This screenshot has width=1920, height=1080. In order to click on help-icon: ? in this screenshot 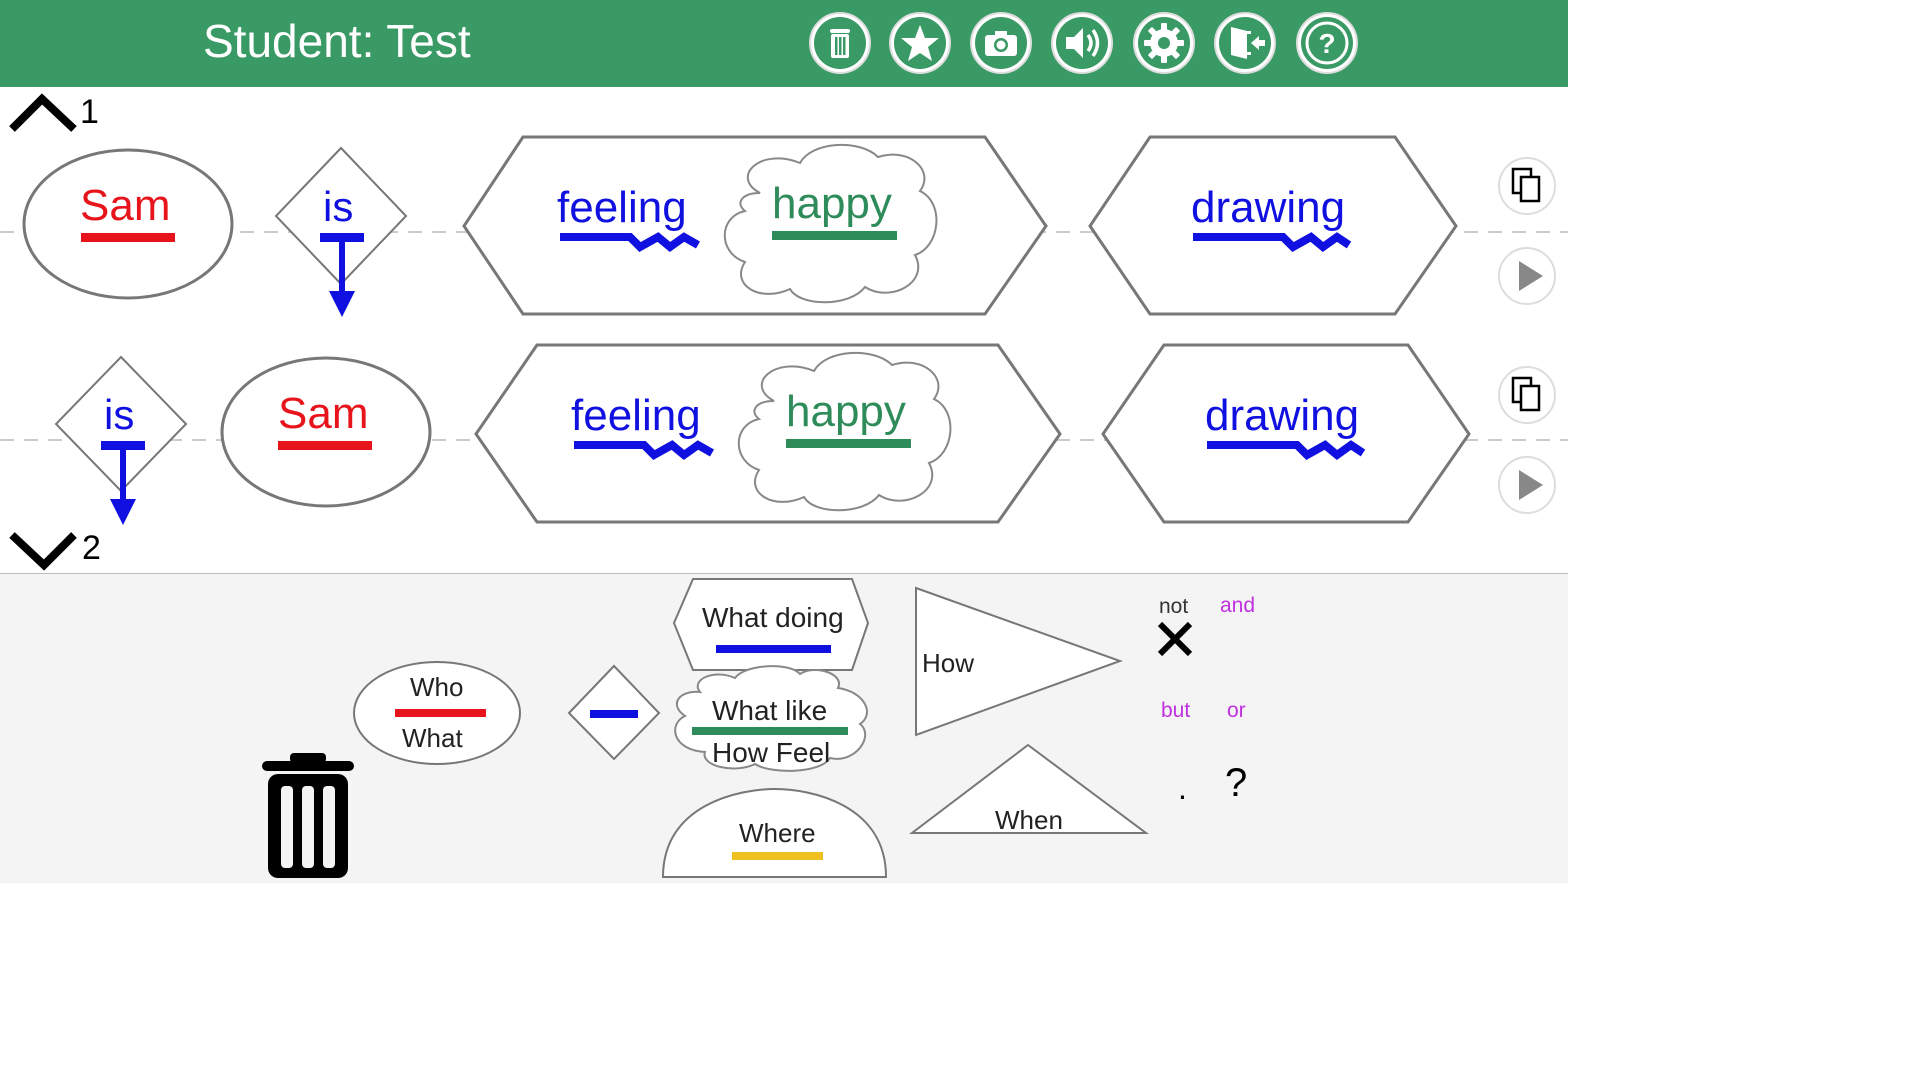, I will do `click(1327, 43)`.